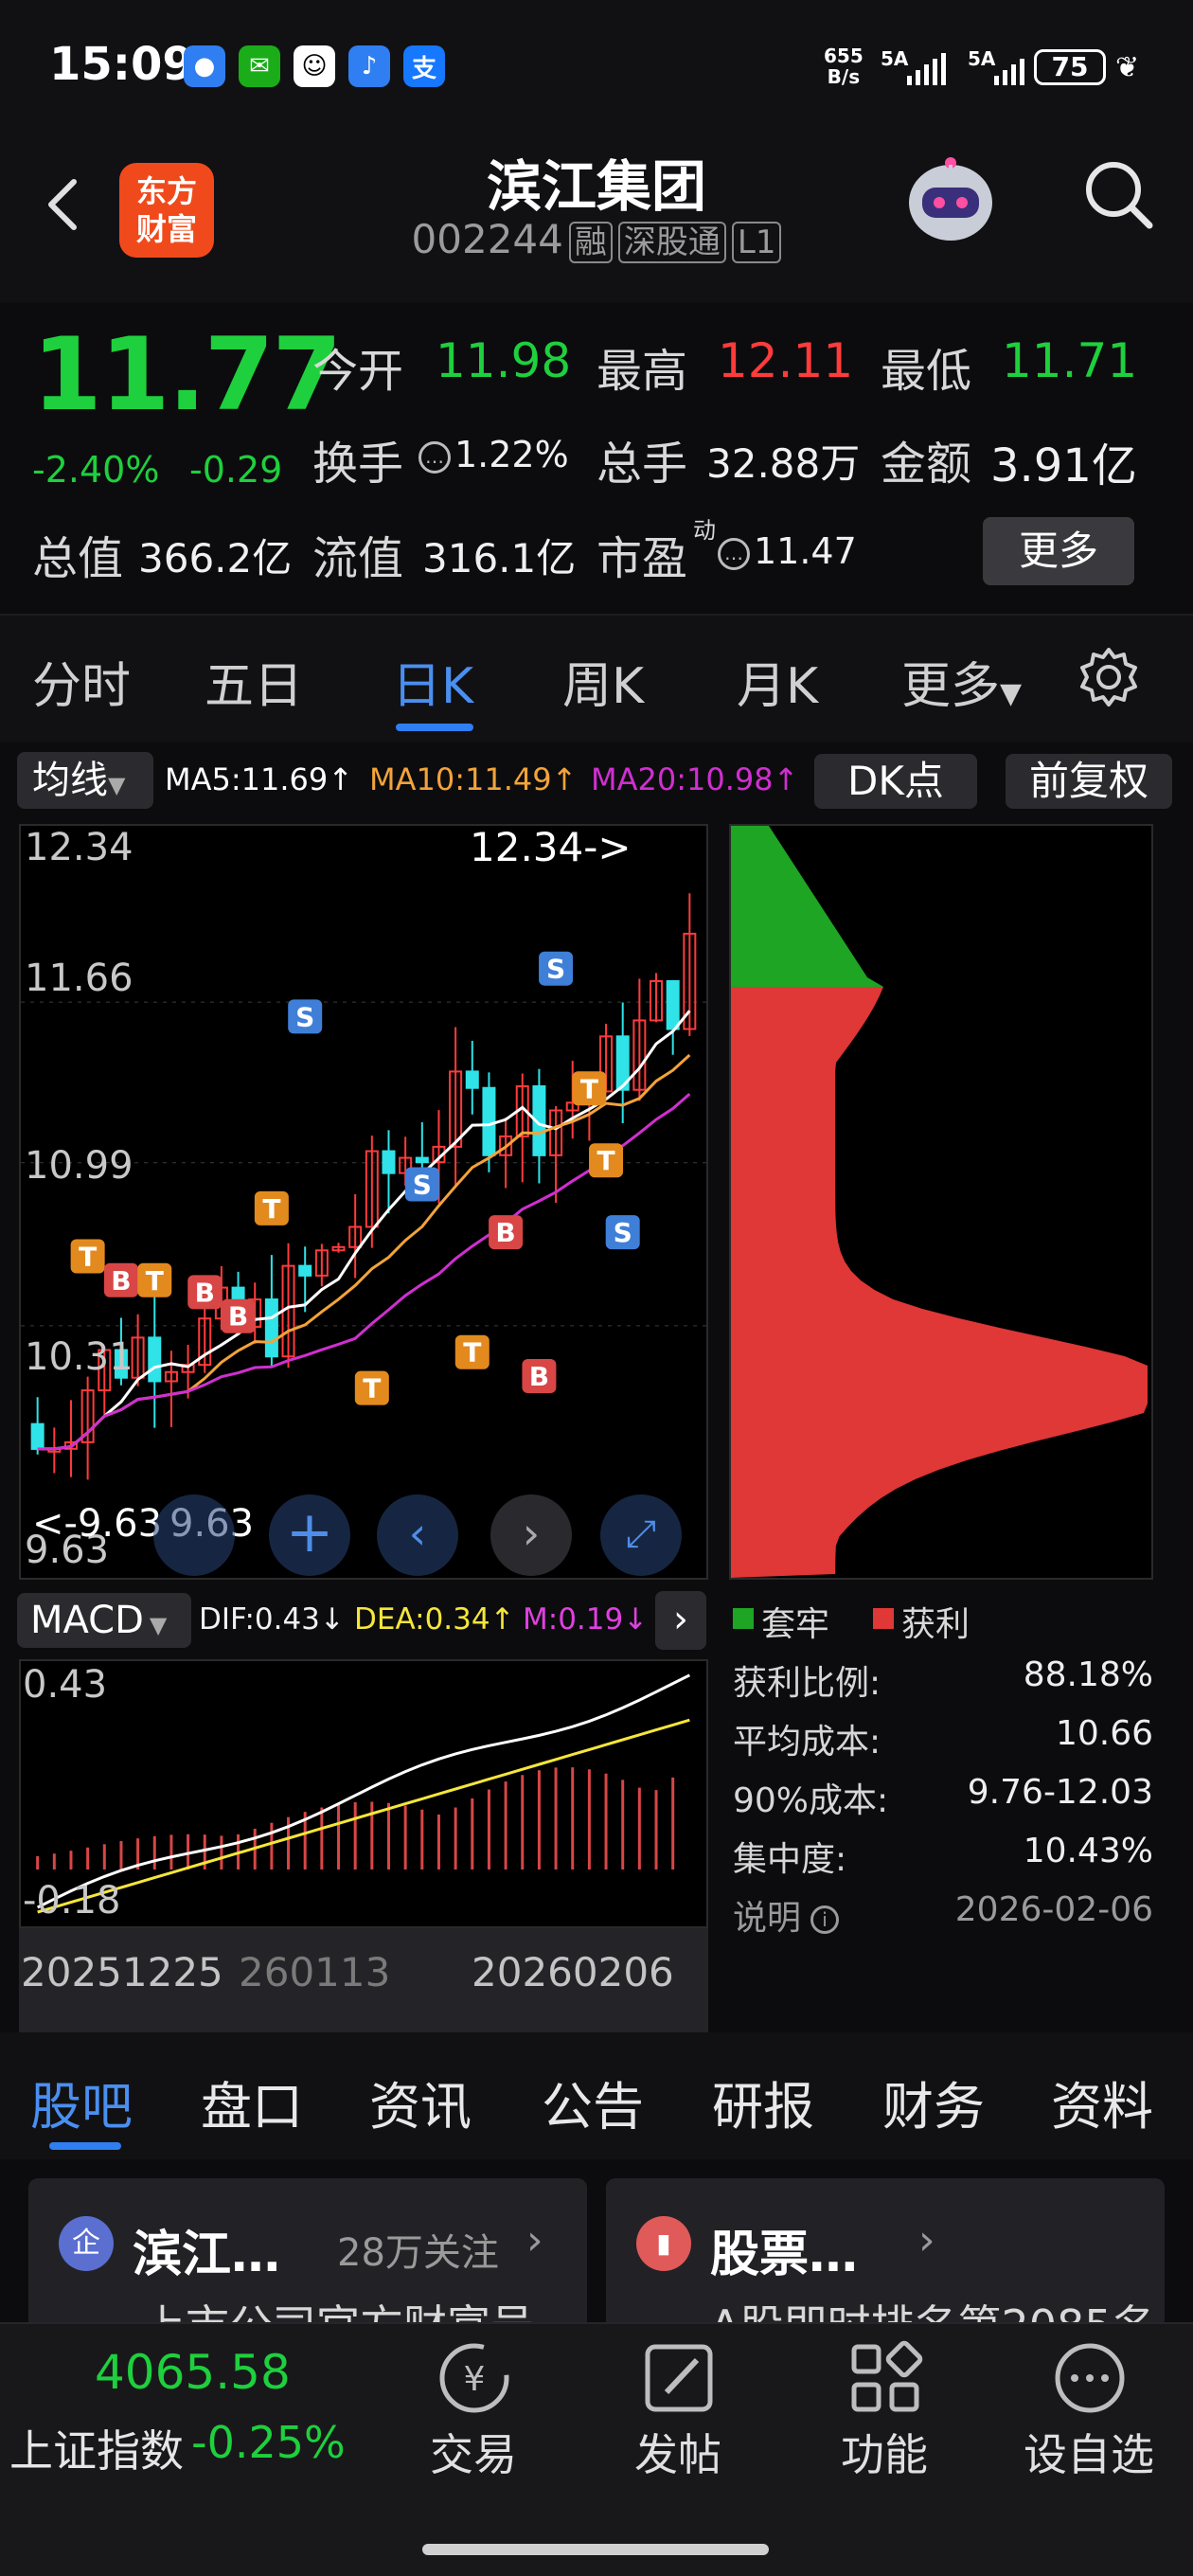 This screenshot has height=2576, width=1193. I want to click on y-label-2: 11.66, so click(79, 978).